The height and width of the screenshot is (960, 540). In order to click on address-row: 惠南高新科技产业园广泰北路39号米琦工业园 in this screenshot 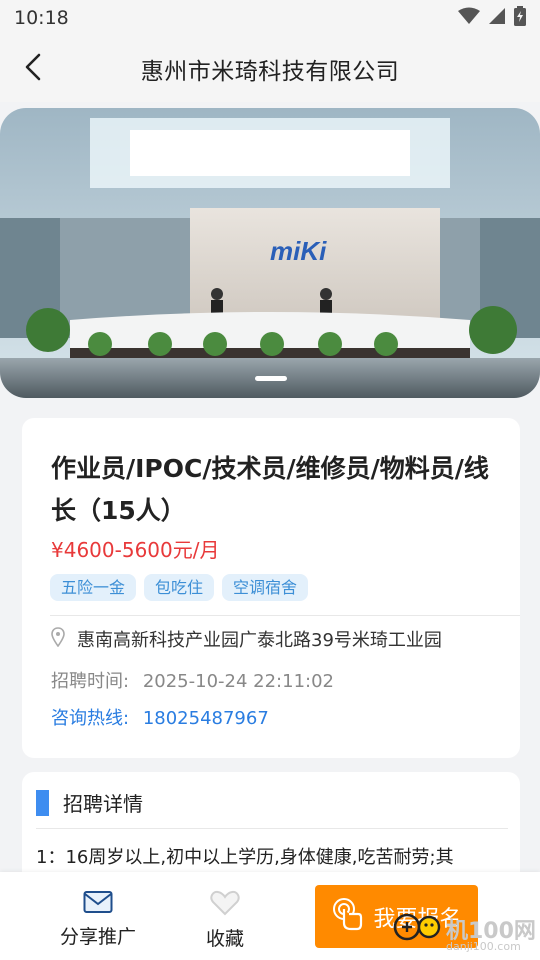, I will do `click(246, 639)`.